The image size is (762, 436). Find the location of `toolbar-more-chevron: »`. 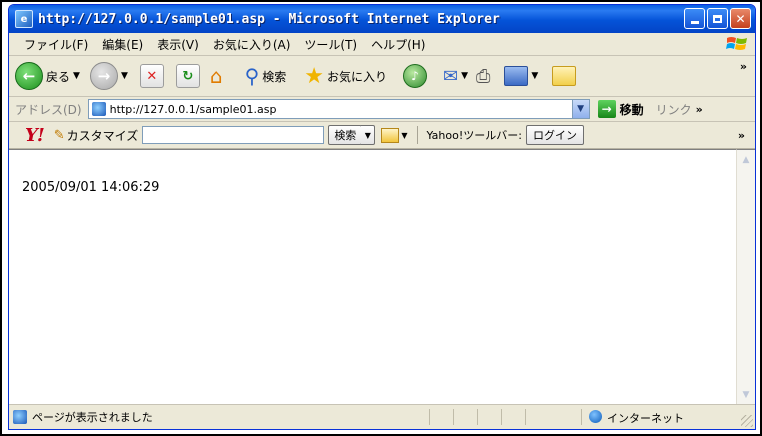

toolbar-more-chevron: » is located at coordinates (743, 66).